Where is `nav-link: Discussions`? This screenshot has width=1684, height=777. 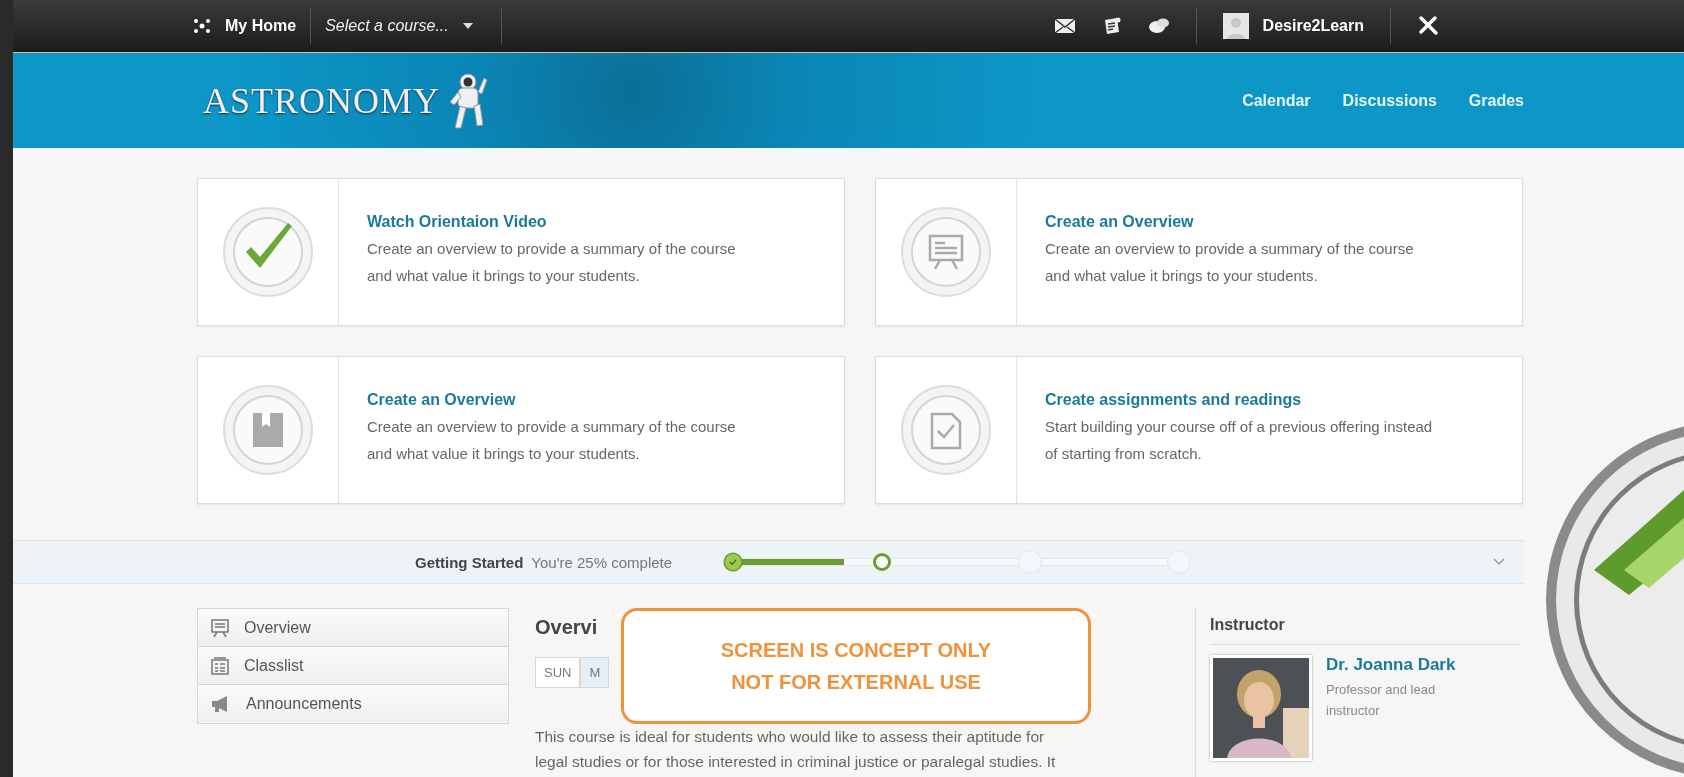 nav-link: Discussions is located at coordinates (1389, 100).